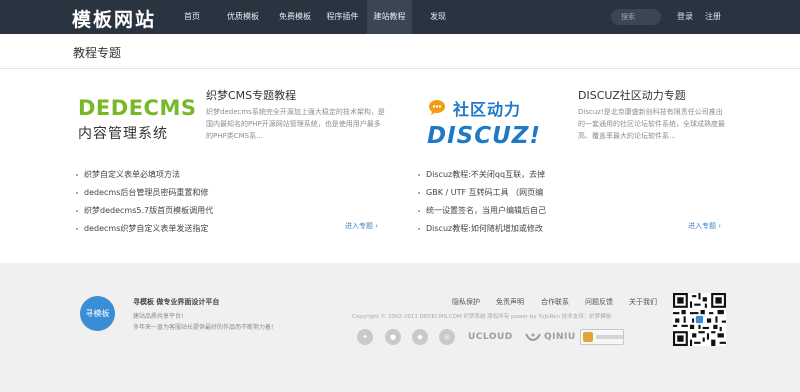 The height and width of the screenshot is (392, 800). Describe the element at coordinates (588, 337) in the screenshot. I see `shield-icon` at that location.